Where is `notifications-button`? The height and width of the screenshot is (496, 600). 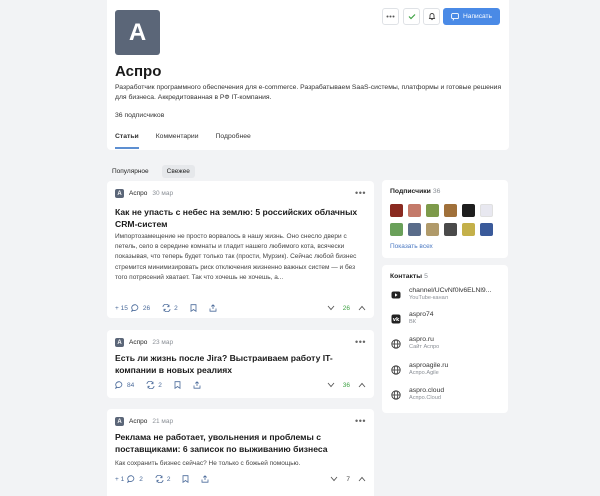 notifications-button is located at coordinates (431, 16).